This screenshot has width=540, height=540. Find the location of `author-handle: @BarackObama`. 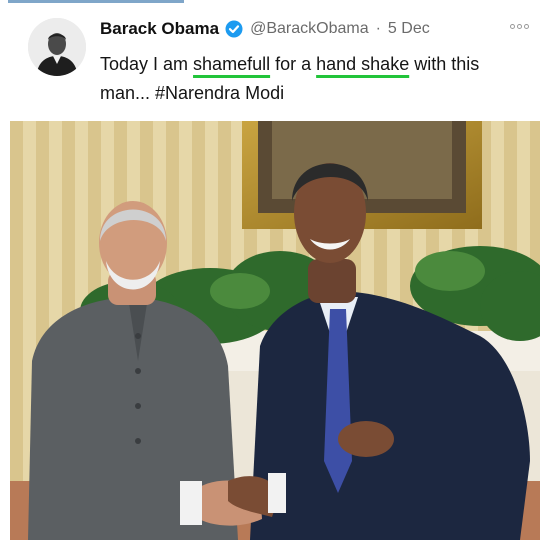

author-handle: @BarackObama is located at coordinates (309, 29).